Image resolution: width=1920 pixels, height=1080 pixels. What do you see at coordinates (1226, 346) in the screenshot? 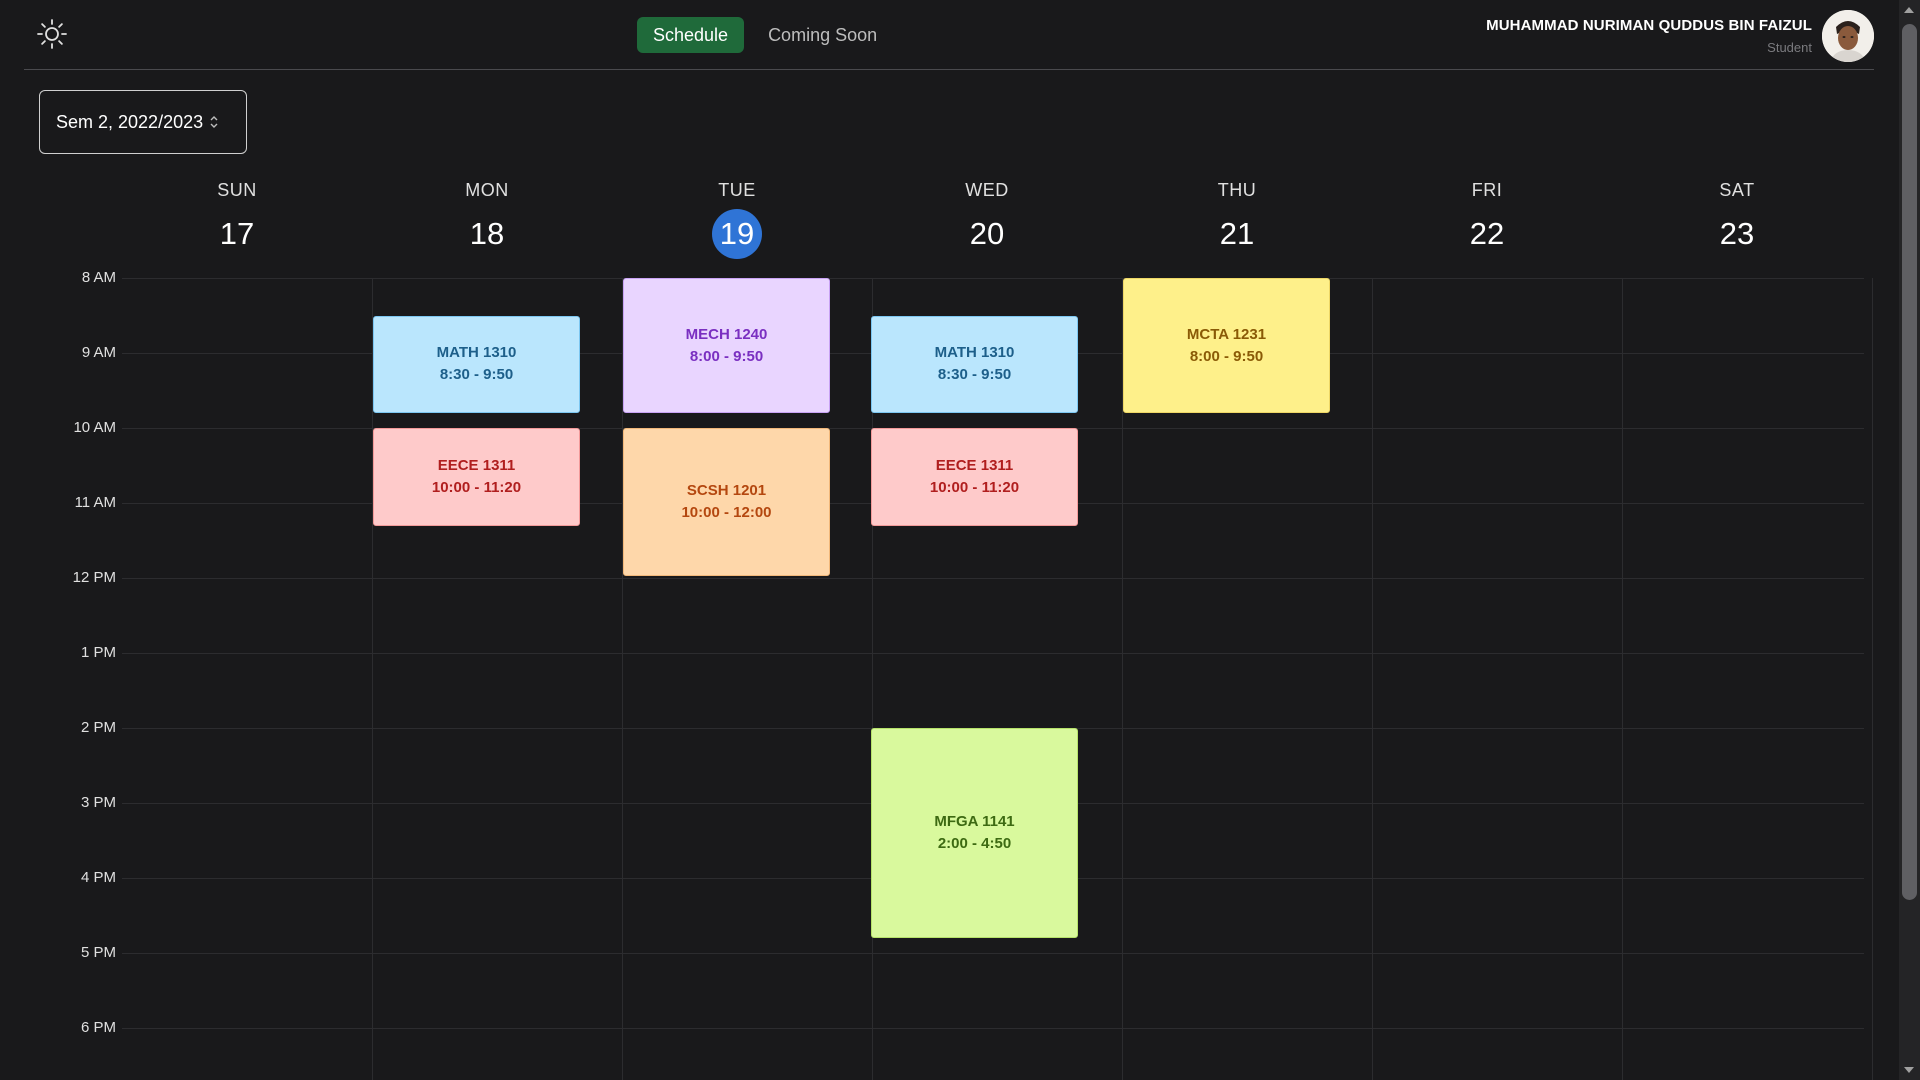
I see `event-card-mcta-1231: MCTA 1231 8:00 - 9:50` at bounding box center [1226, 346].